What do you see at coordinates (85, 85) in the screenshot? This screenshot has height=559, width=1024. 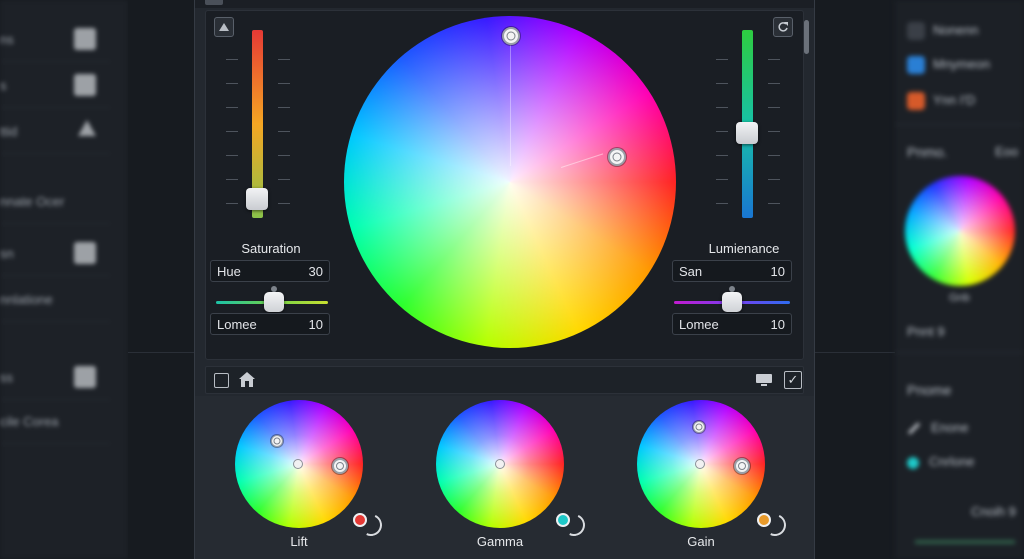 I see `layers-icon` at bounding box center [85, 85].